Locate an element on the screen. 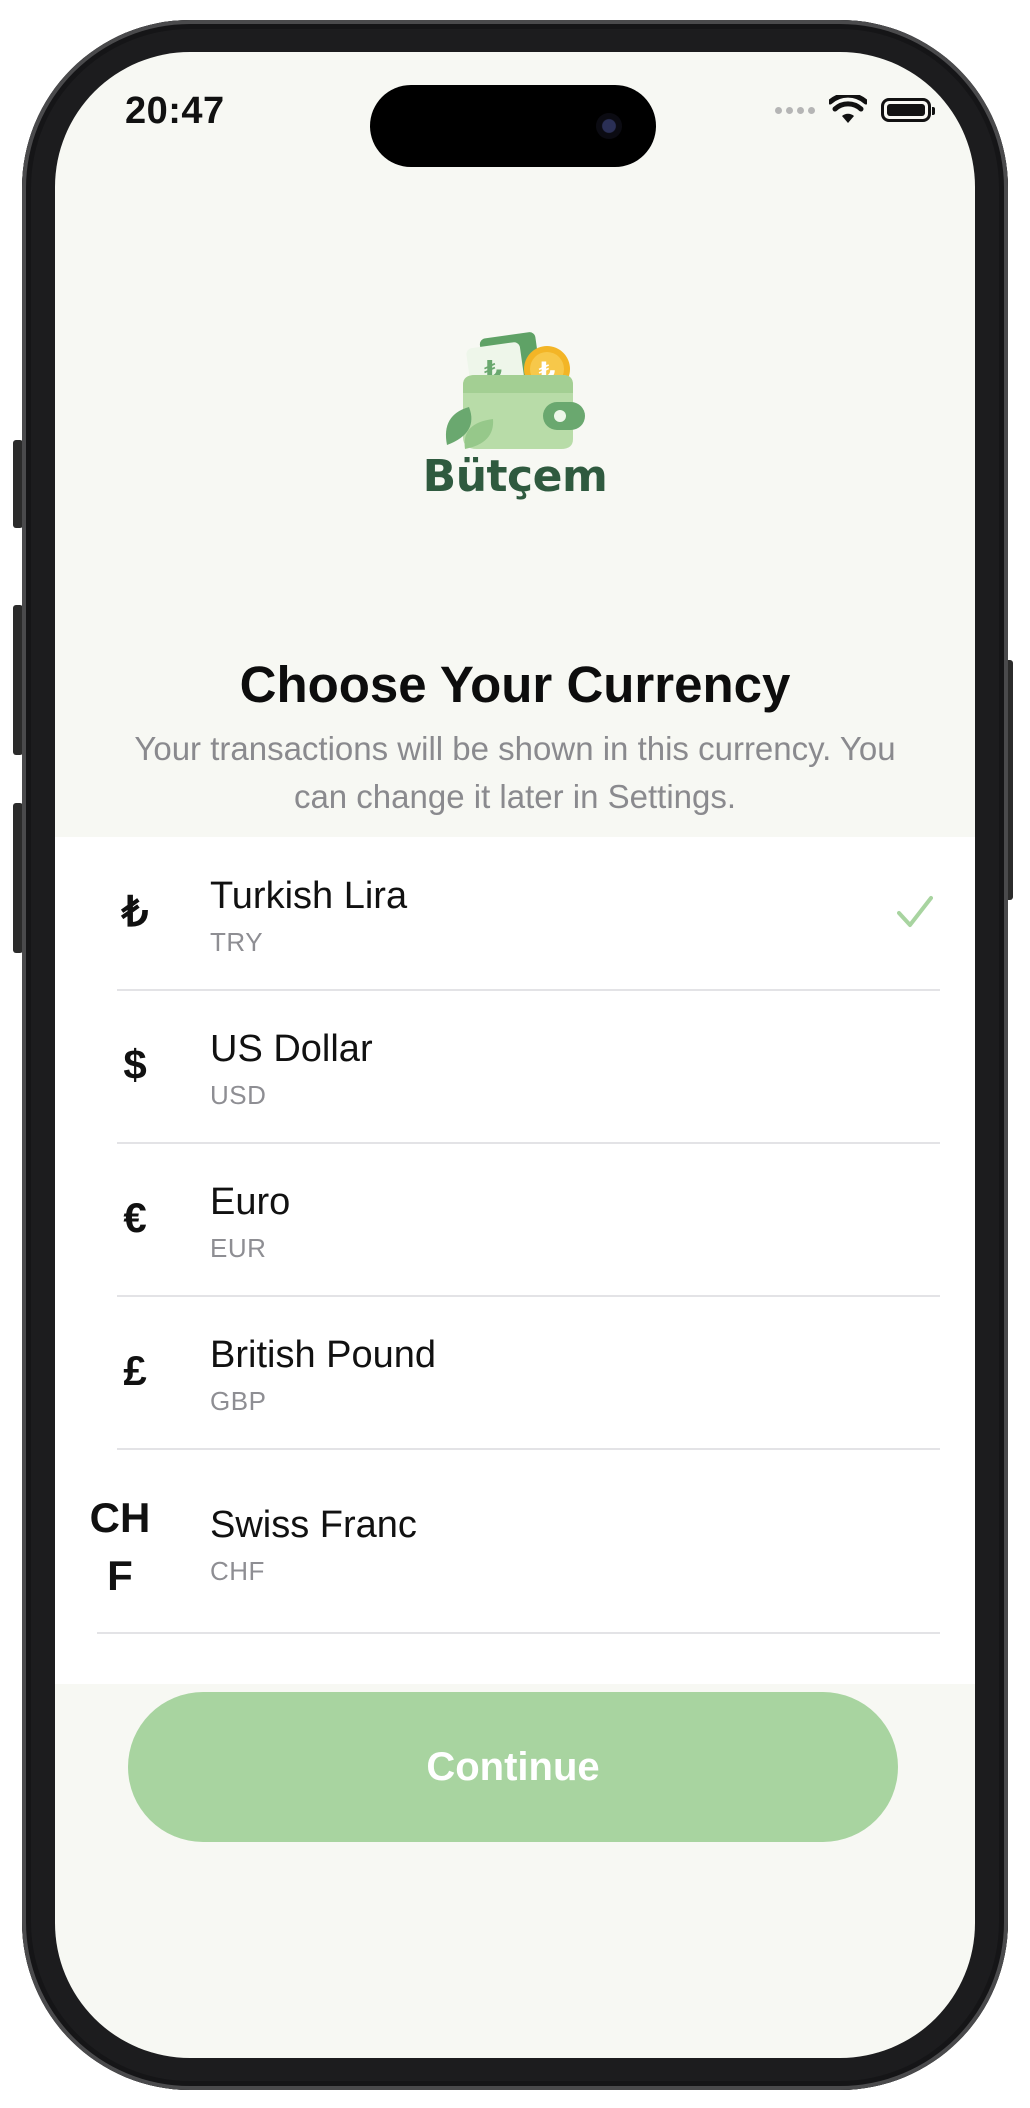 This screenshot has height=2108, width=1030. currency-symbol: ₺ is located at coordinates (135, 911).